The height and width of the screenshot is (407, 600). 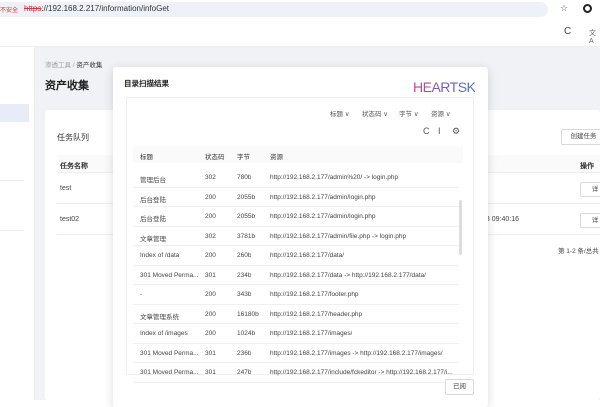 What do you see at coordinates (316, 314) in the screenshot?
I see `cell-resource: http://192.168.2.177/header.php` at bounding box center [316, 314].